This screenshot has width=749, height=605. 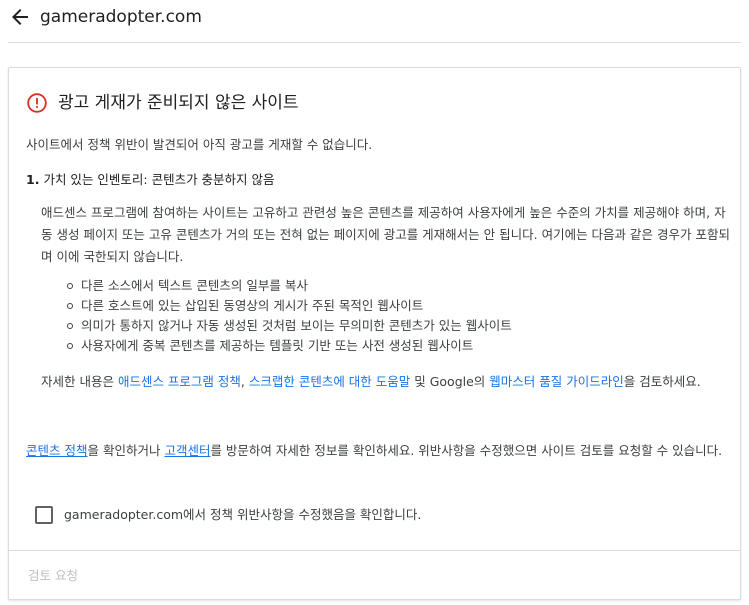 What do you see at coordinates (450, 381) in the screenshot?
I see `more-info-sep2: 및 Google의` at bounding box center [450, 381].